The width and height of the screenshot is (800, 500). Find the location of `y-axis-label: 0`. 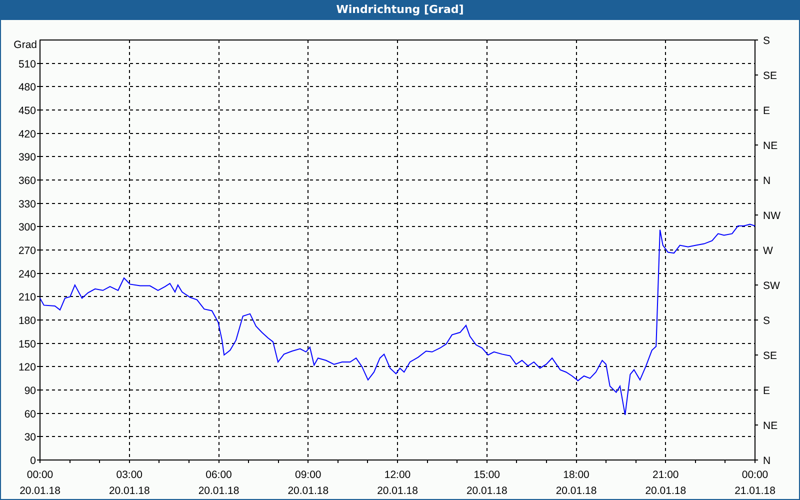

y-axis-label: 0 is located at coordinates (33, 461).